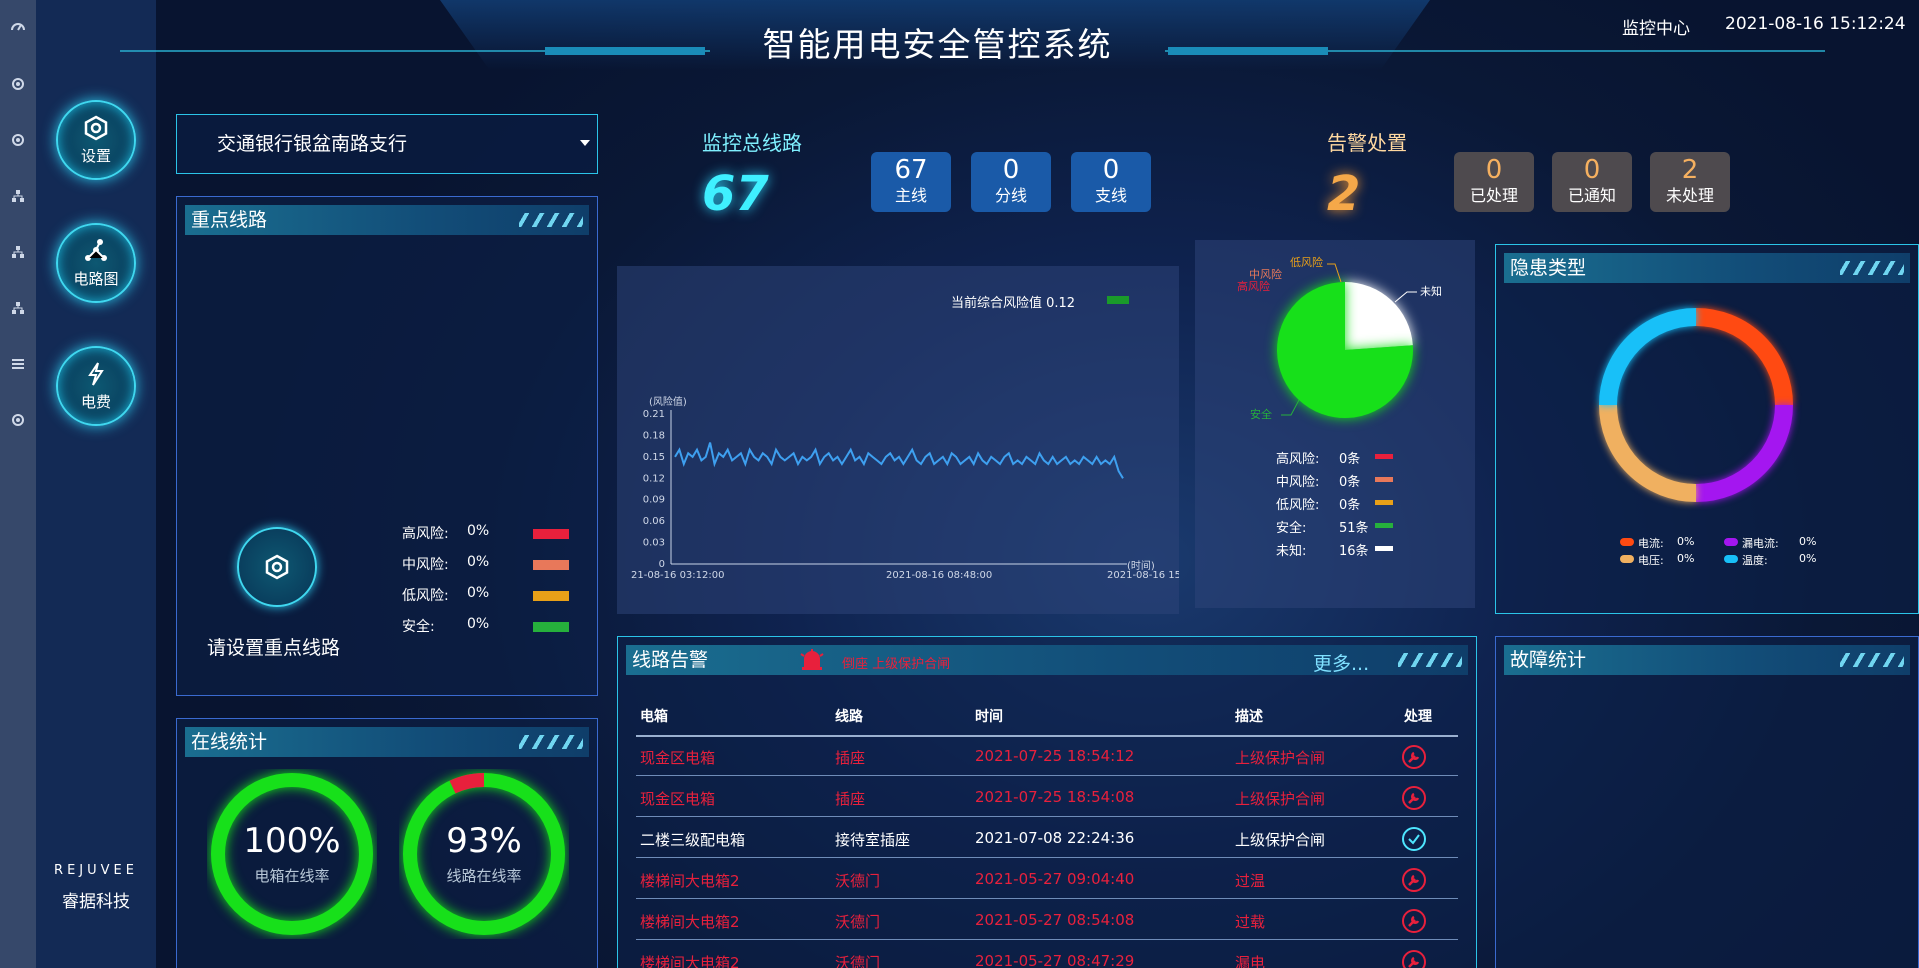 The width and height of the screenshot is (1919, 968). I want to click on legend-label: 中风险:, so click(425, 565).